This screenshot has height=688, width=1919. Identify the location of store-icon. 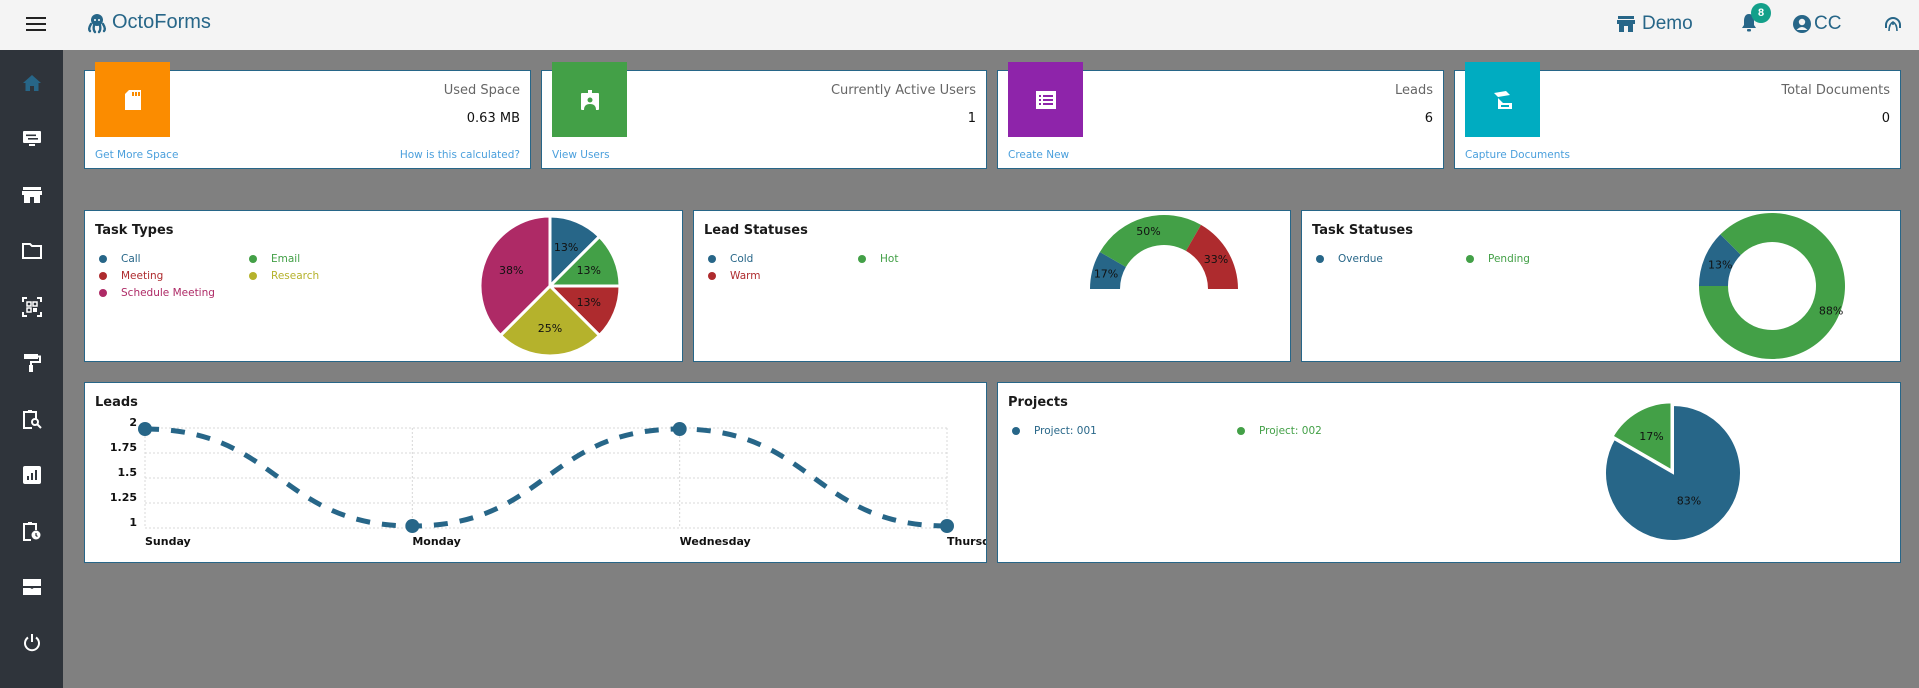
(1626, 24).